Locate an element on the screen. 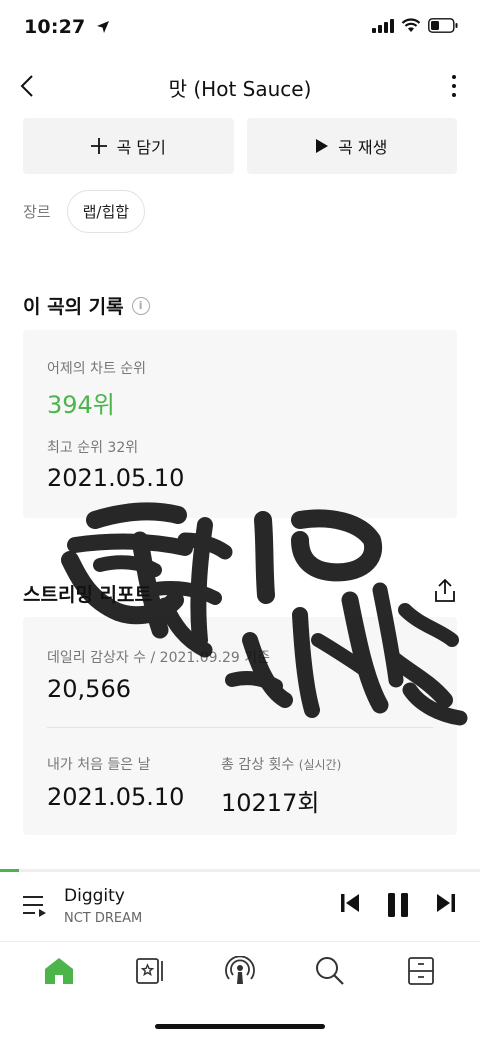  signal-icon is located at coordinates (383, 25).